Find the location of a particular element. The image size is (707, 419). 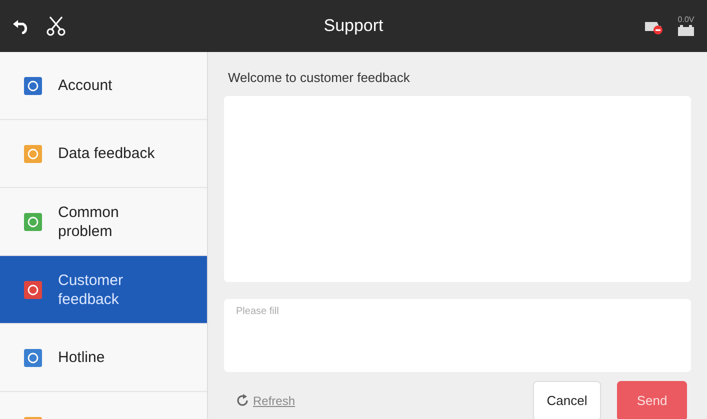

section-heading: Welcome to customer feedback is located at coordinates (319, 78).